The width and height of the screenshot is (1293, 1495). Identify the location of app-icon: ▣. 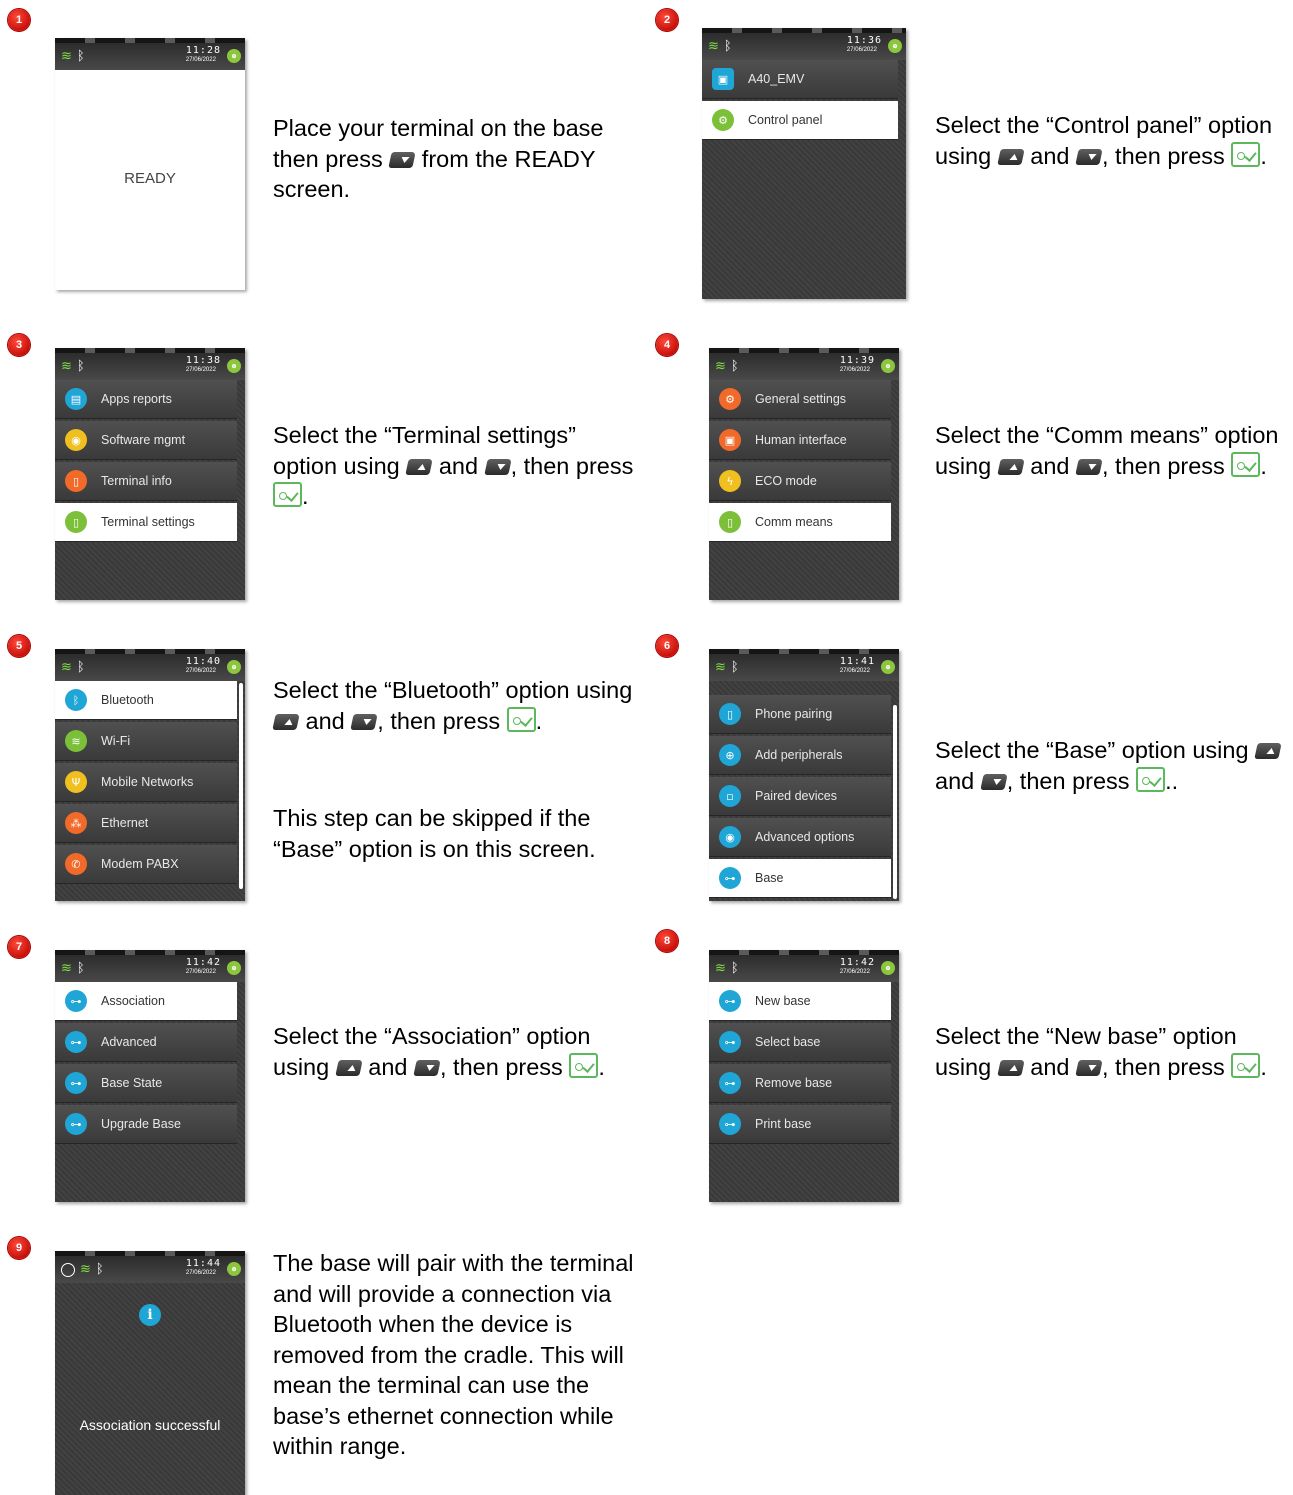
(723, 79).